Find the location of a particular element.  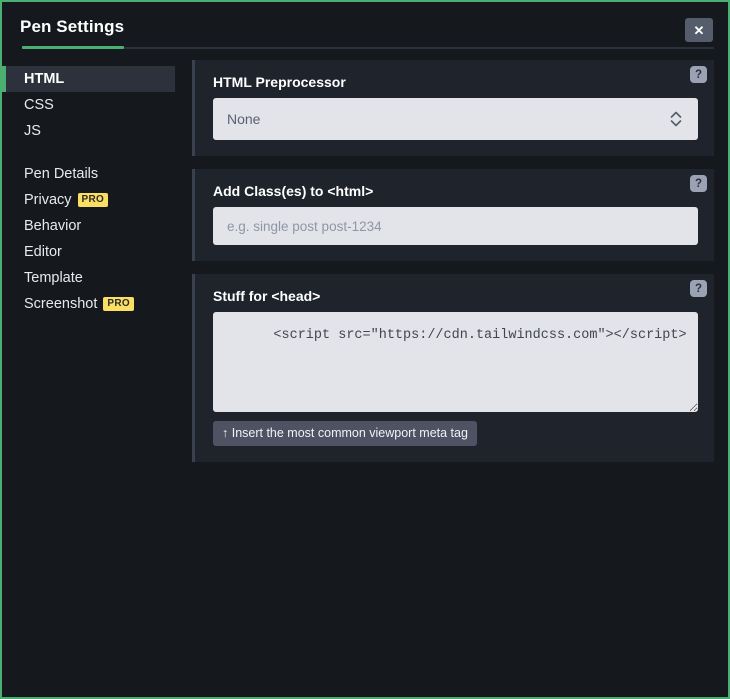

sidebar-item-pen-details: Pen Details is located at coordinates (97, 174).